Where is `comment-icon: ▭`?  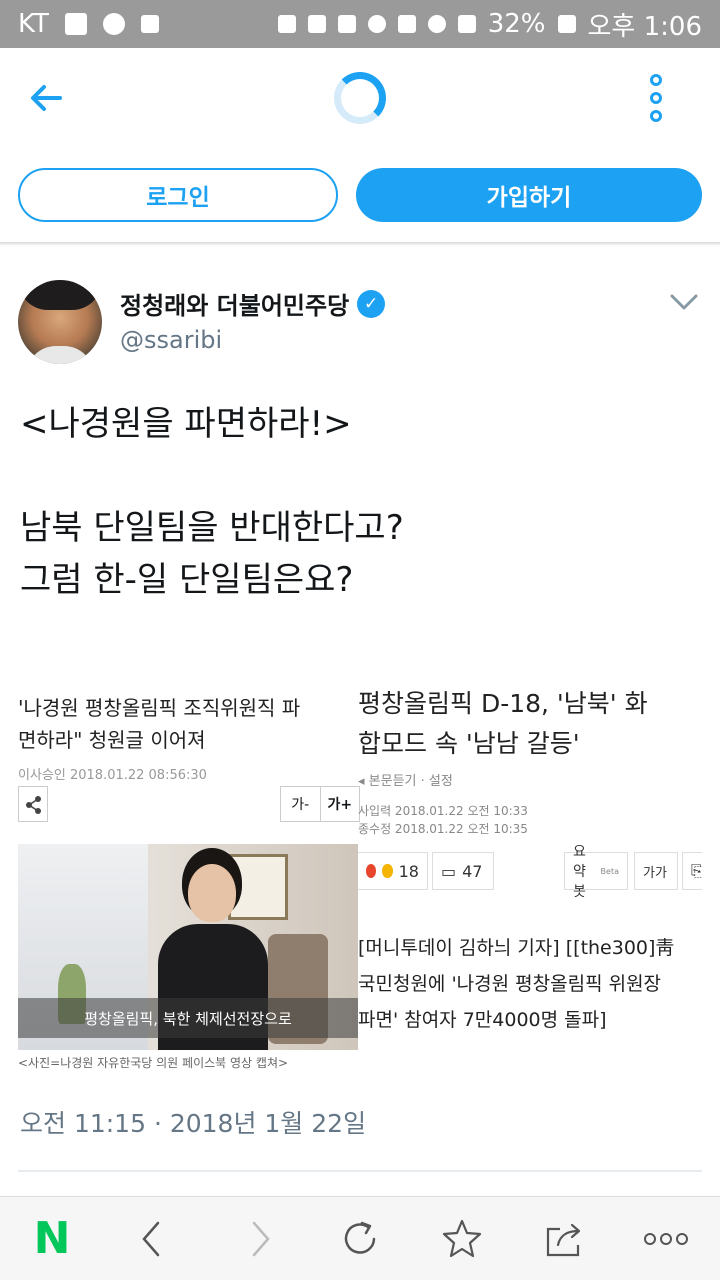 comment-icon: ▭ is located at coordinates (449, 871).